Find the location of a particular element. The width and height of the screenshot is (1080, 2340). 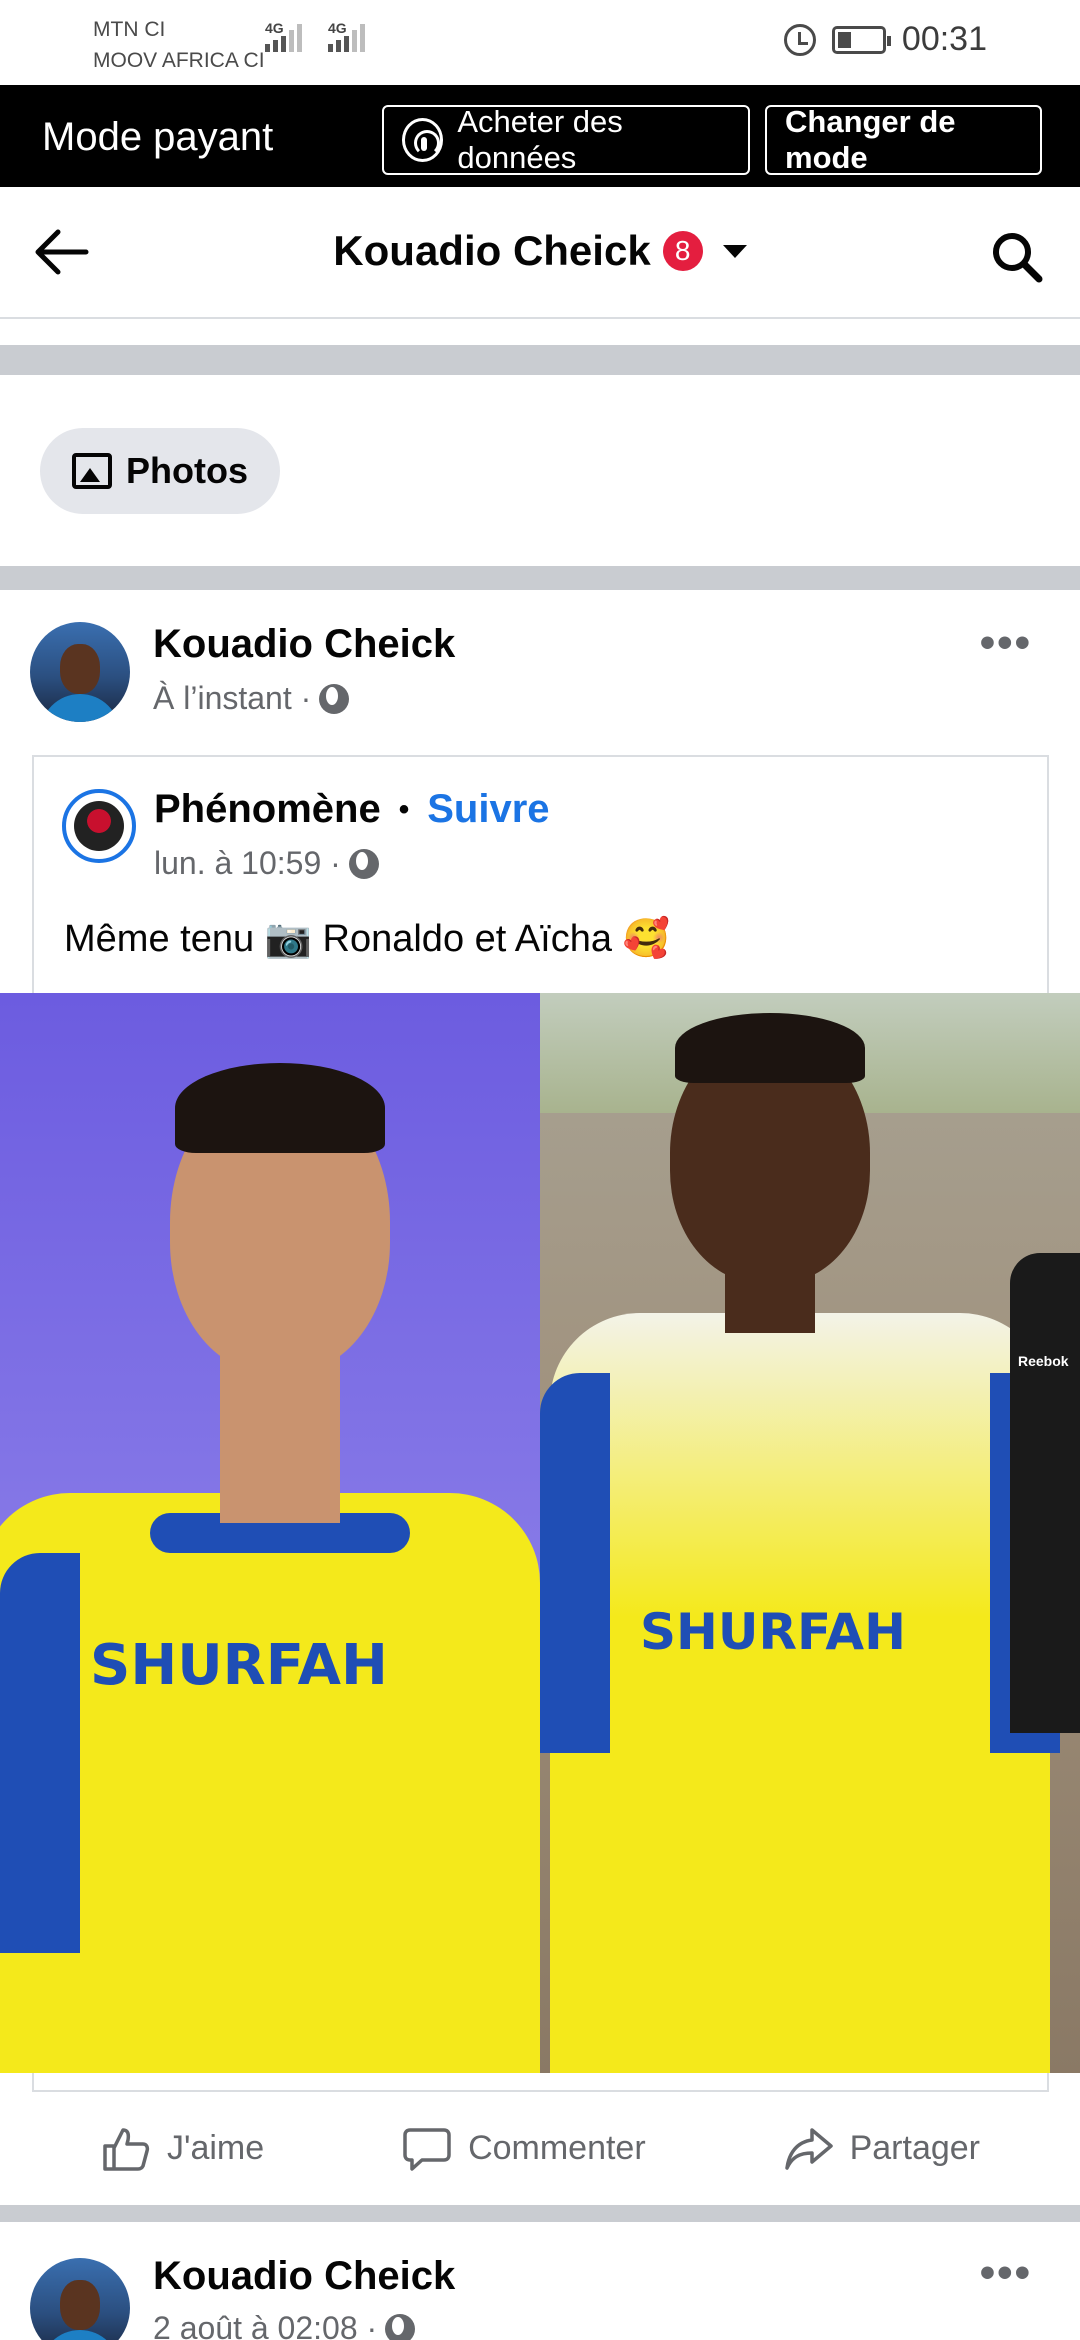

profile-header: Kouadio Cheick 8 is located at coordinates (540, 253).